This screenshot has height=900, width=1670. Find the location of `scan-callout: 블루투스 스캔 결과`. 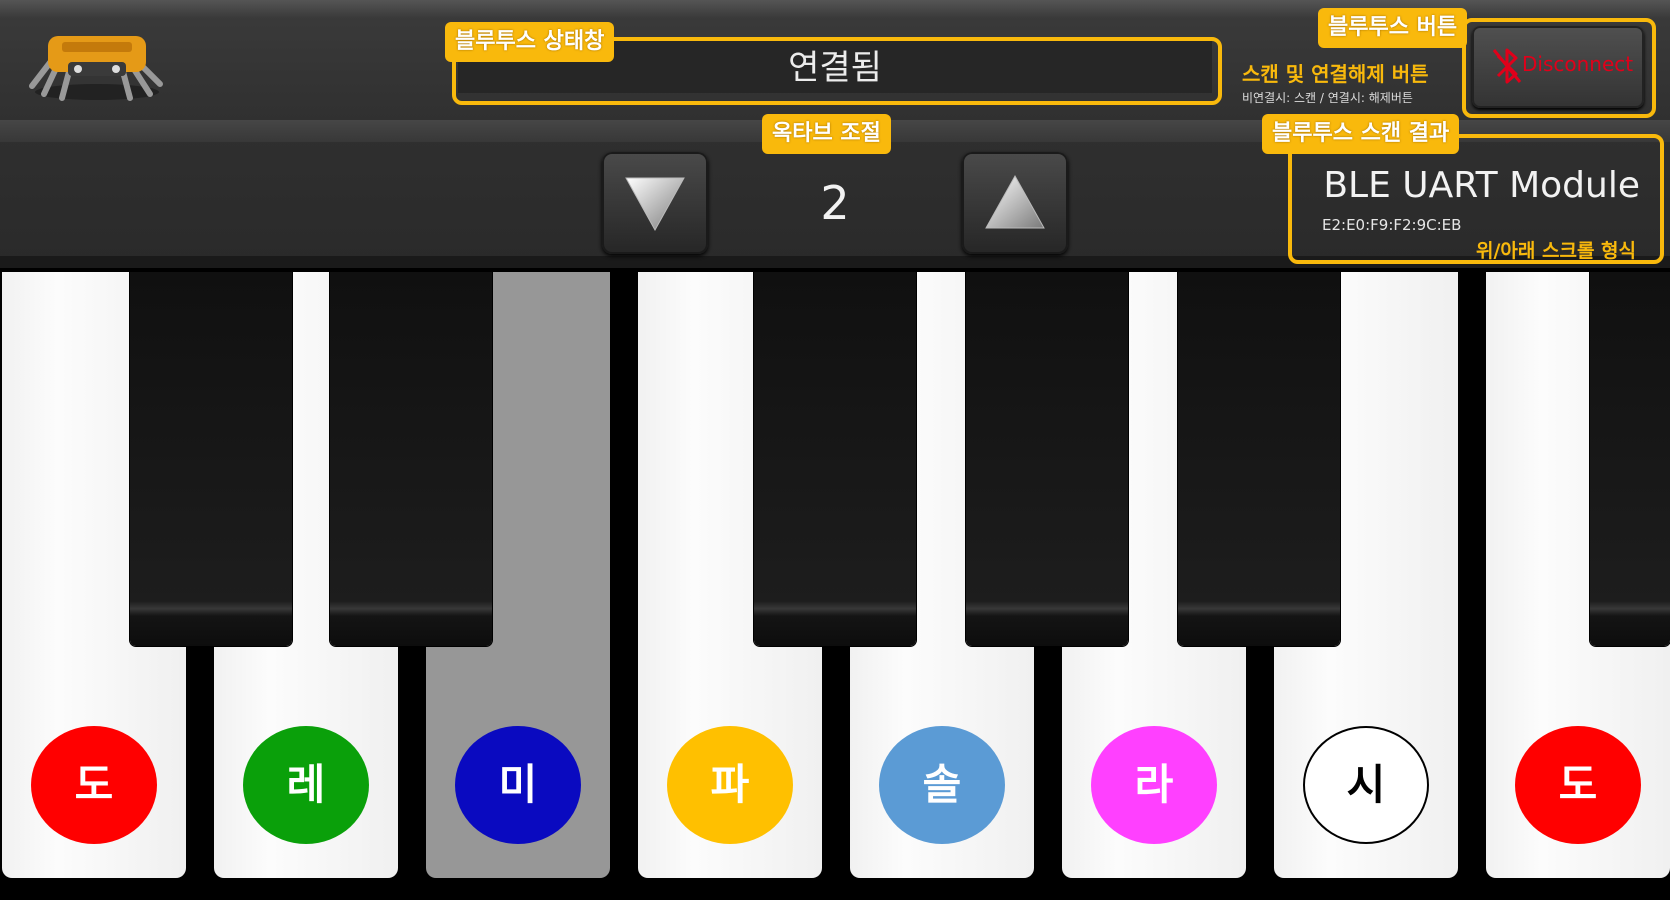

scan-callout: 블루투스 스캔 결과 is located at coordinates (1361, 134).